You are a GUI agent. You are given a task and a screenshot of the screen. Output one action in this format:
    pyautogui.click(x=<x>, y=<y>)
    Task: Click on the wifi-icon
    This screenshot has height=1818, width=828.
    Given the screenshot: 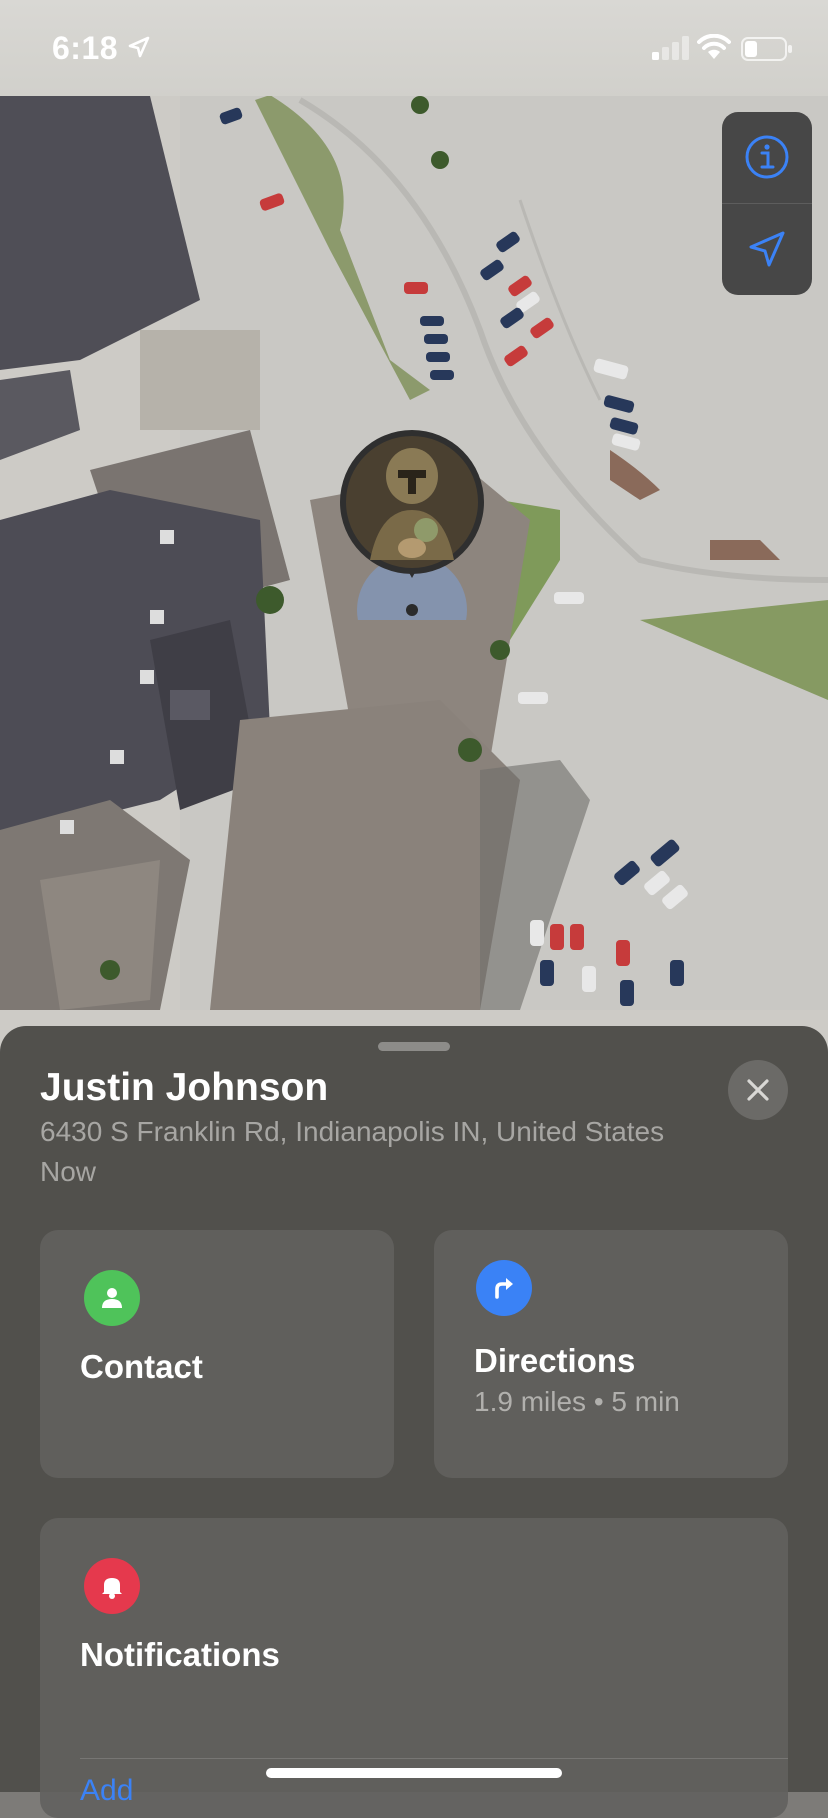 What is the action you would take?
    pyautogui.click(x=714, y=46)
    